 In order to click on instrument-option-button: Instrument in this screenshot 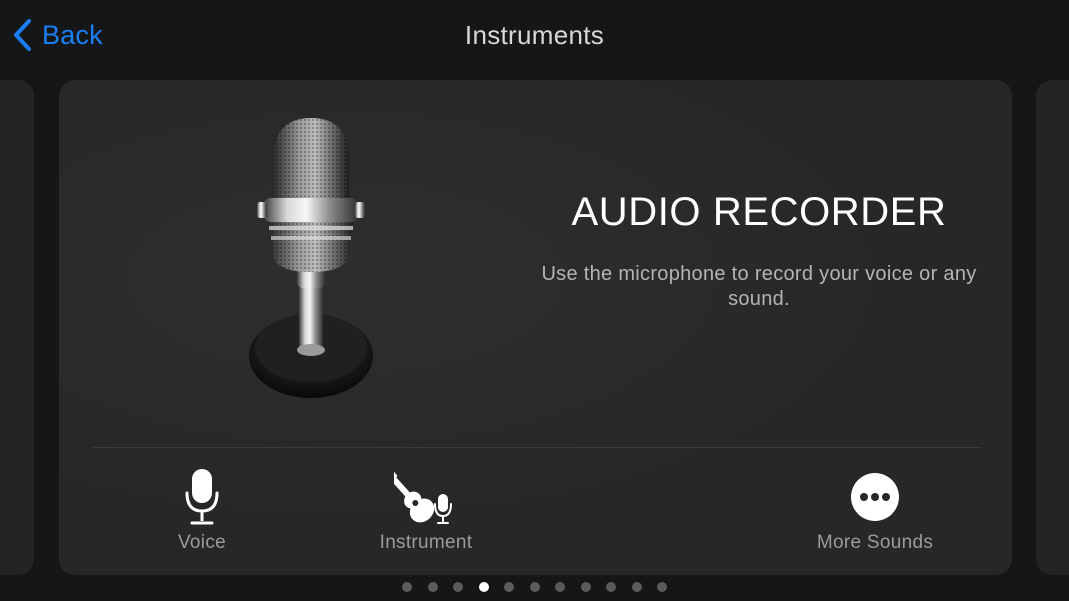, I will do `click(426, 510)`.